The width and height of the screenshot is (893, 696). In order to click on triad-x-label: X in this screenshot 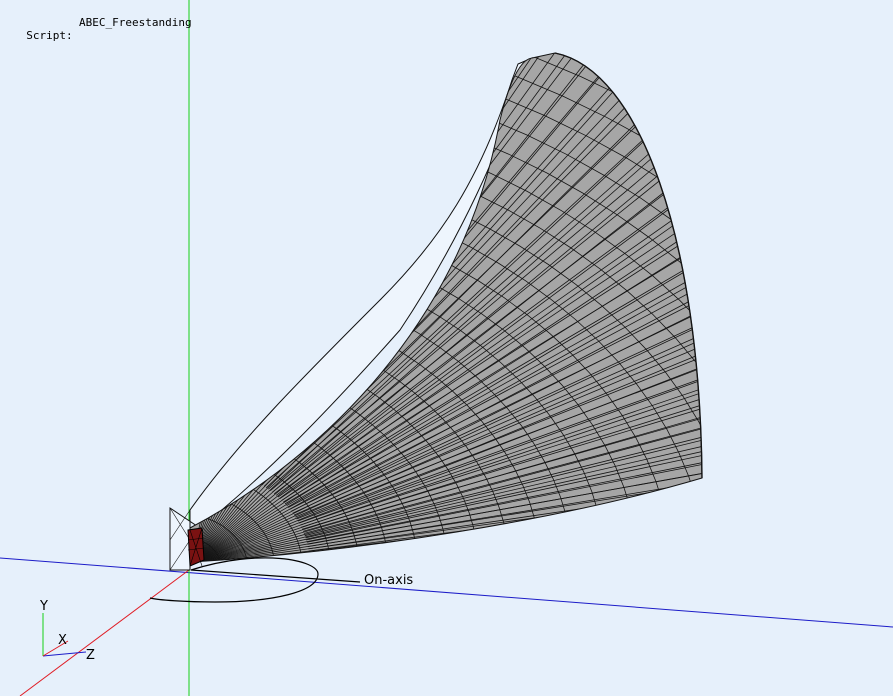, I will do `click(62, 640)`.